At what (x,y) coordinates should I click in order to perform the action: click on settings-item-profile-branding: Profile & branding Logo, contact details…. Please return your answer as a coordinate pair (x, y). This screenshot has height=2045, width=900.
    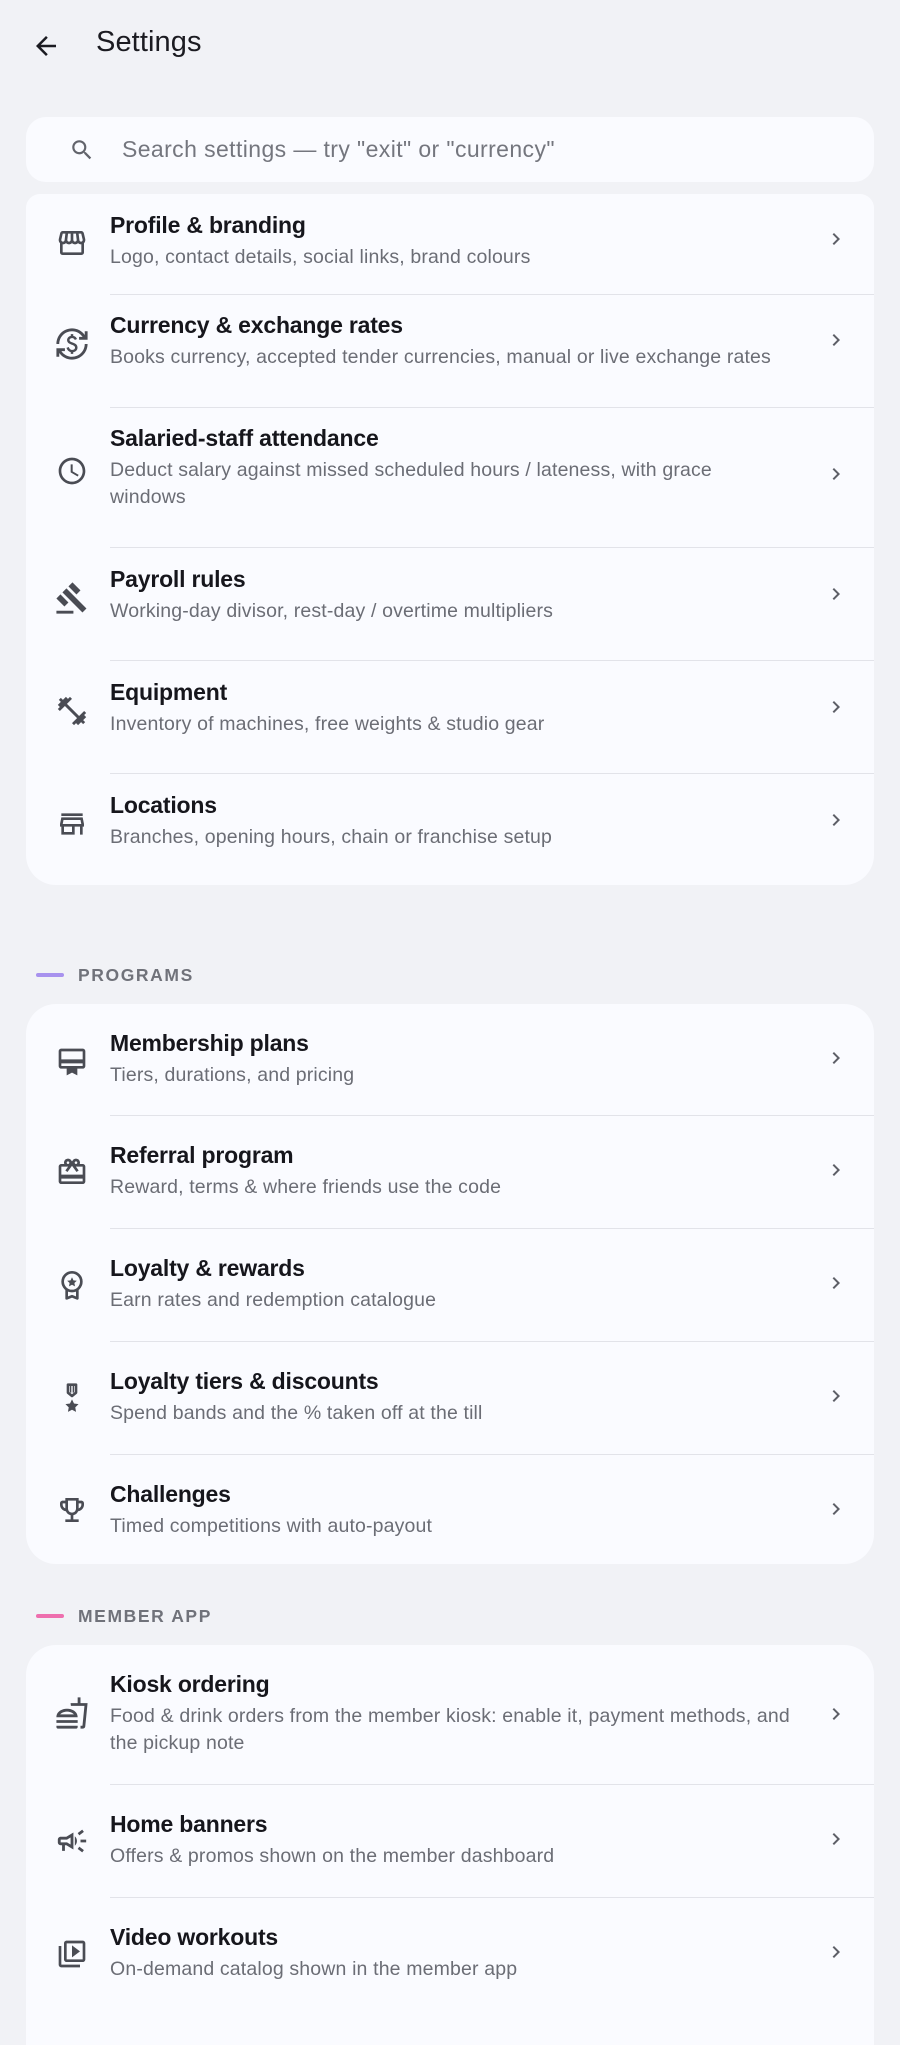
    Looking at the image, I should click on (450, 244).